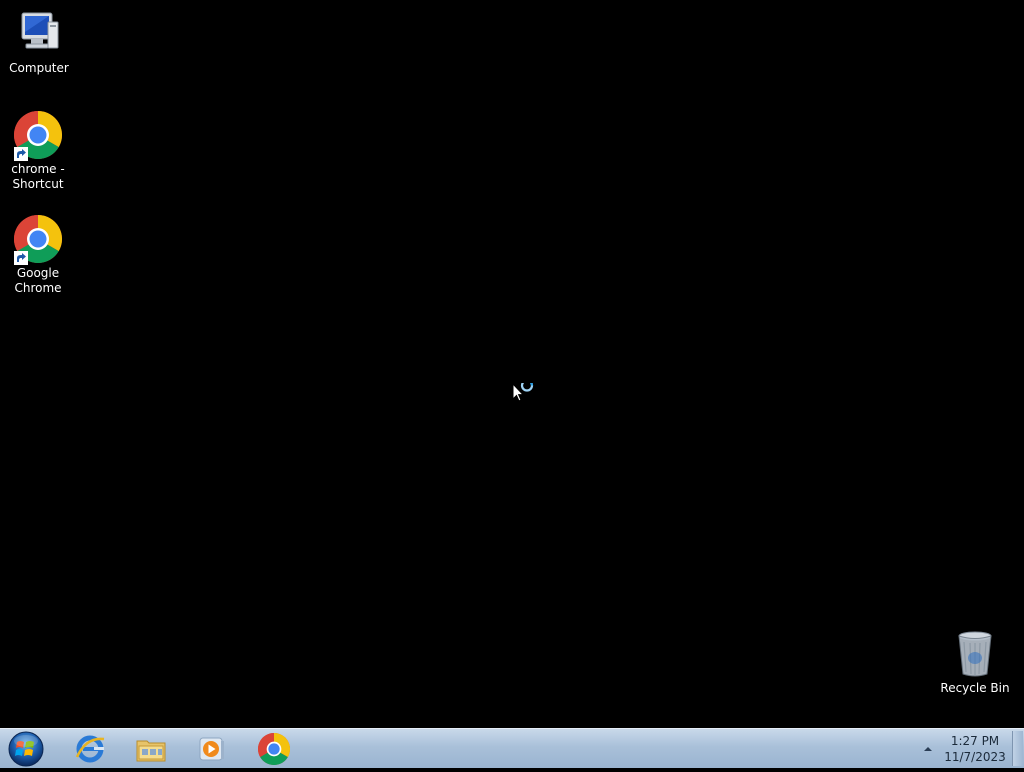 The width and height of the screenshot is (1024, 772). What do you see at coordinates (38, 280) in the screenshot?
I see `desktop-icon-label: Google Chrome` at bounding box center [38, 280].